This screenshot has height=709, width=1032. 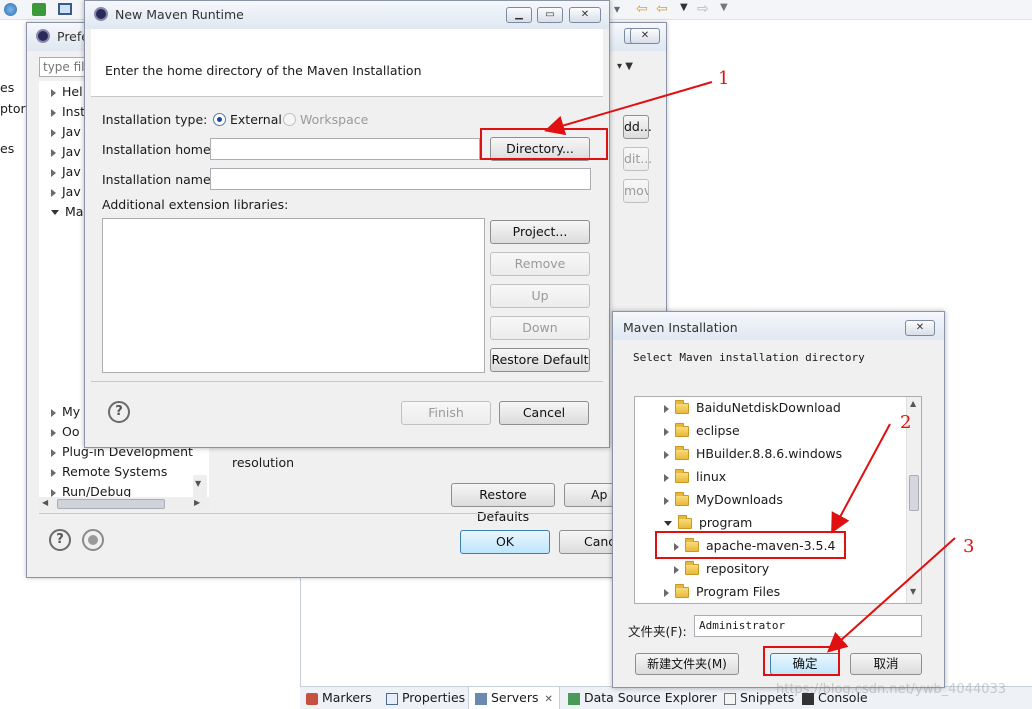 What do you see at coordinates (158, 179) in the screenshot?
I see `installation-name-label: Installation name:` at bounding box center [158, 179].